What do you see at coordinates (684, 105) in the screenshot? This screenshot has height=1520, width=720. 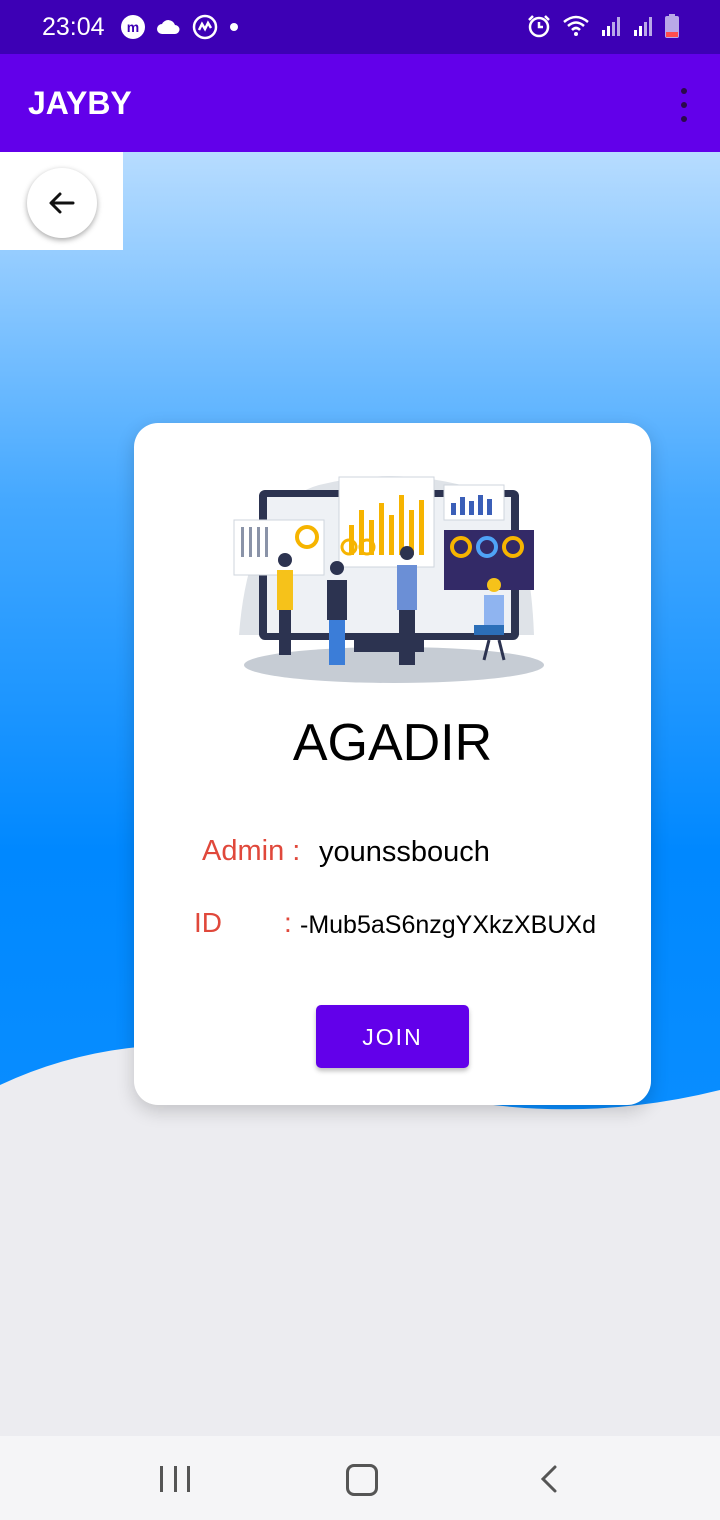 I see `more-vert-icon` at bounding box center [684, 105].